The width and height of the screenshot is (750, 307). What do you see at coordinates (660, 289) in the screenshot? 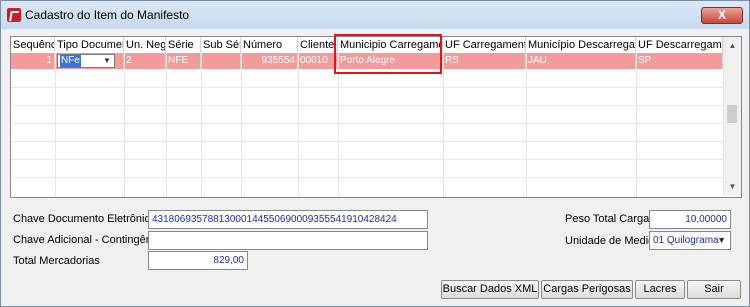
I see `lacres-button: Lacres` at bounding box center [660, 289].